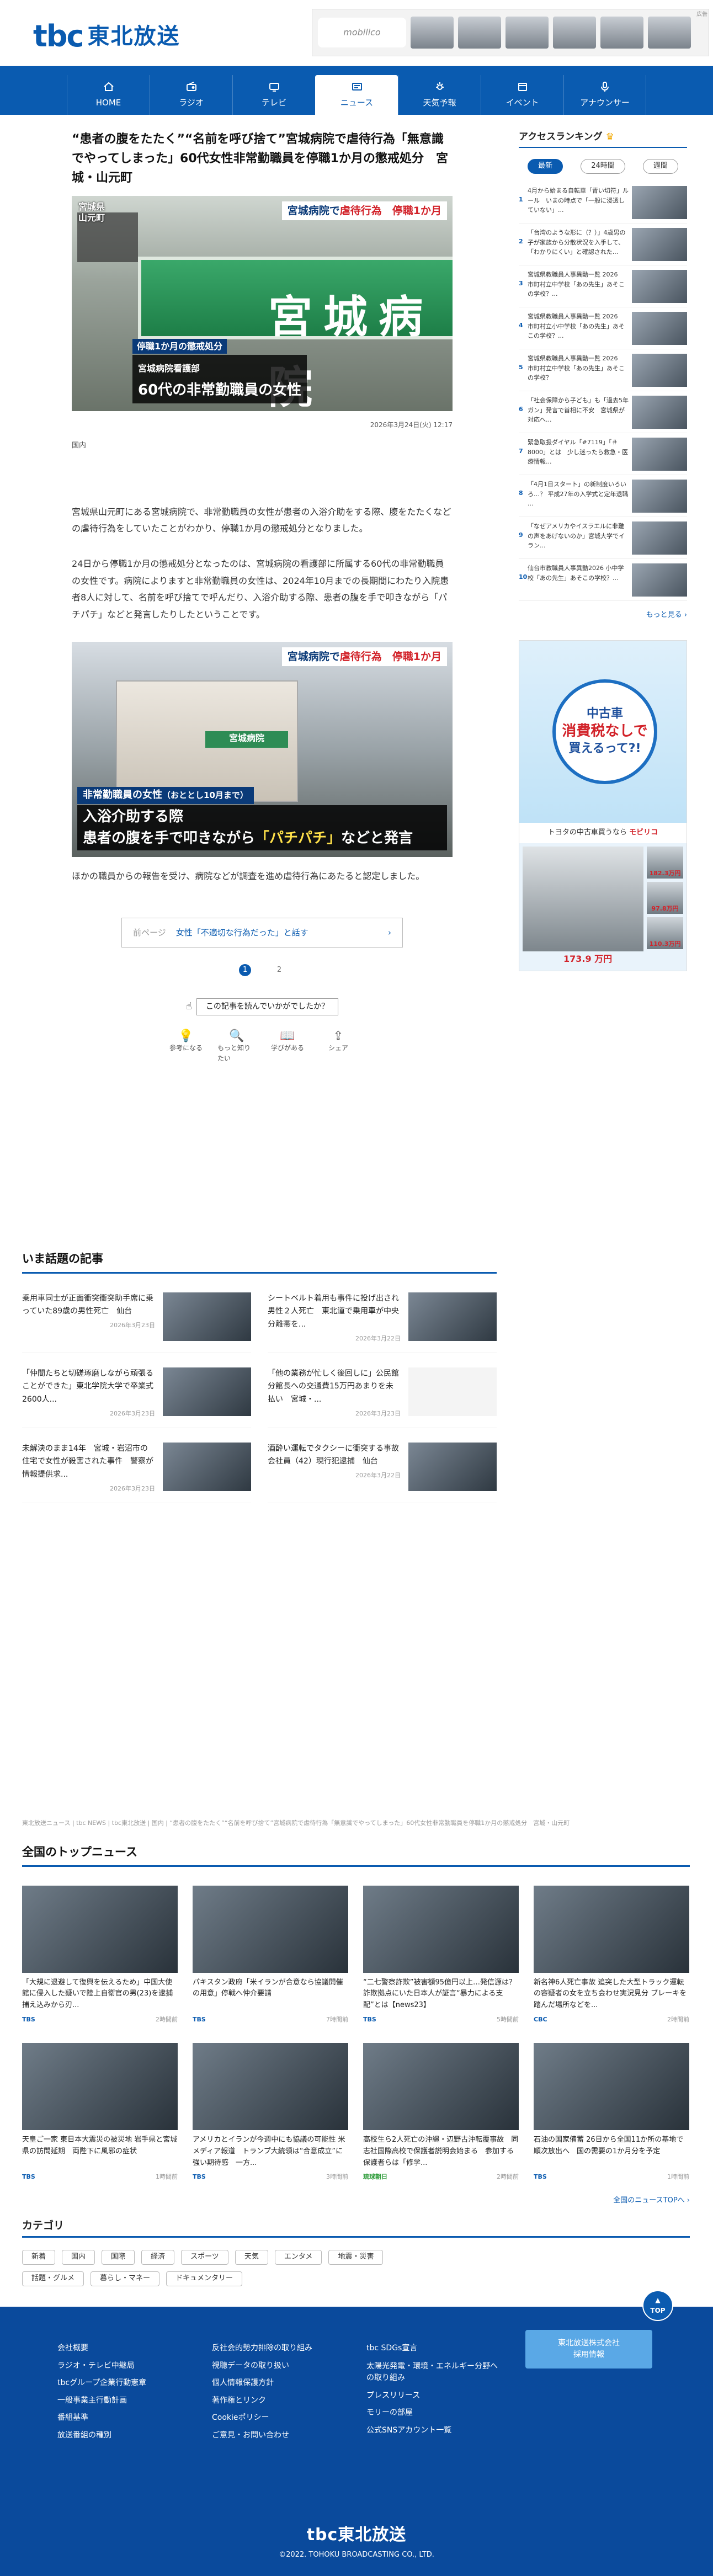  Describe the element at coordinates (219, 379) in the screenshot. I see `caption-line: 宮城病院看護部 60代の非常勤職員の女性` at that location.